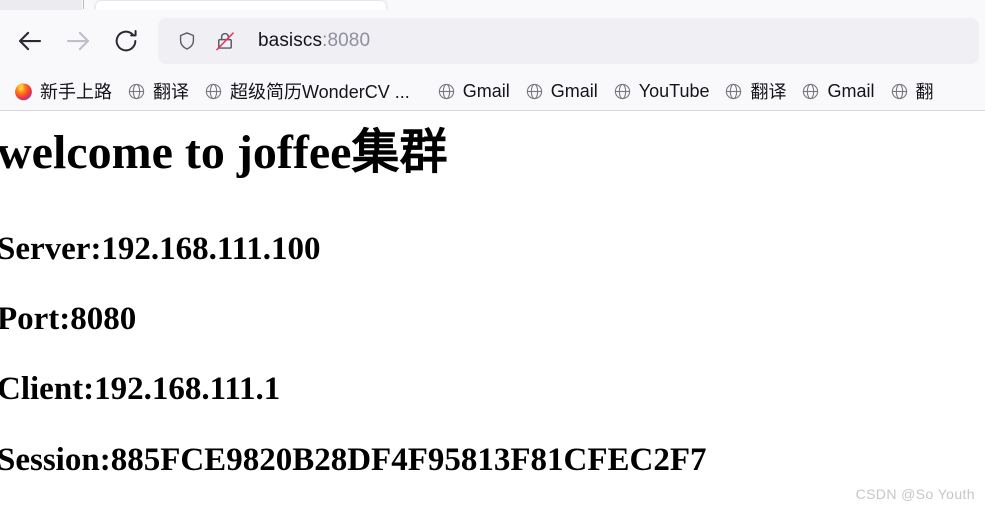 This screenshot has height=507, width=985. What do you see at coordinates (23, 91) in the screenshot?
I see `firefox-logo-icon` at bounding box center [23, 91].